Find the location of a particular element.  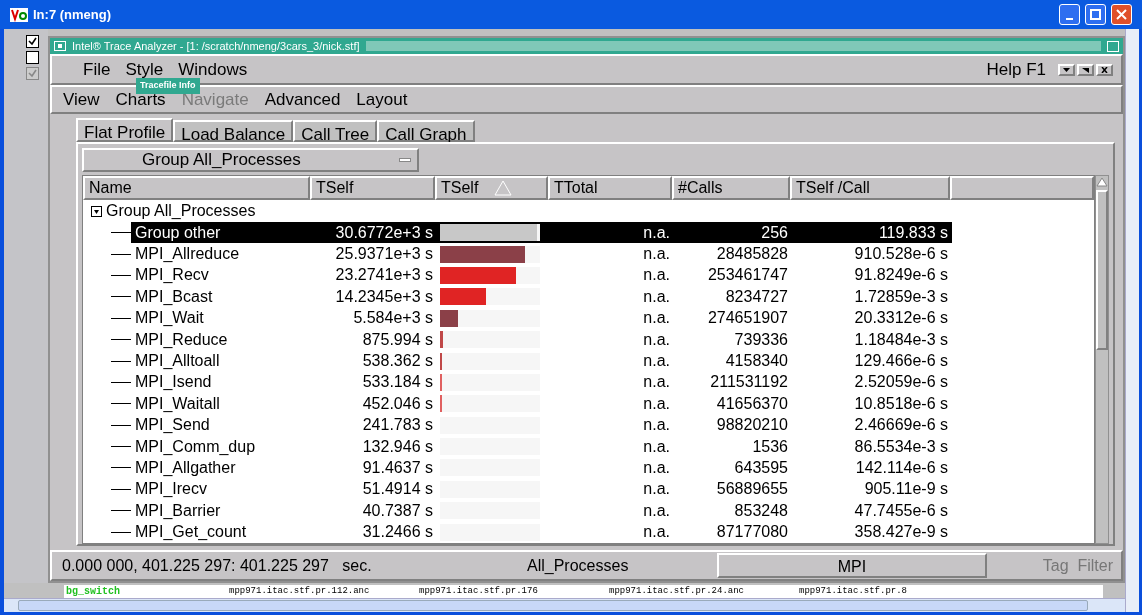

table-row: MPI_Barrier 40.7387 s n.a. 853248 47.7455e-6 s is located at coordinates (541, 511).